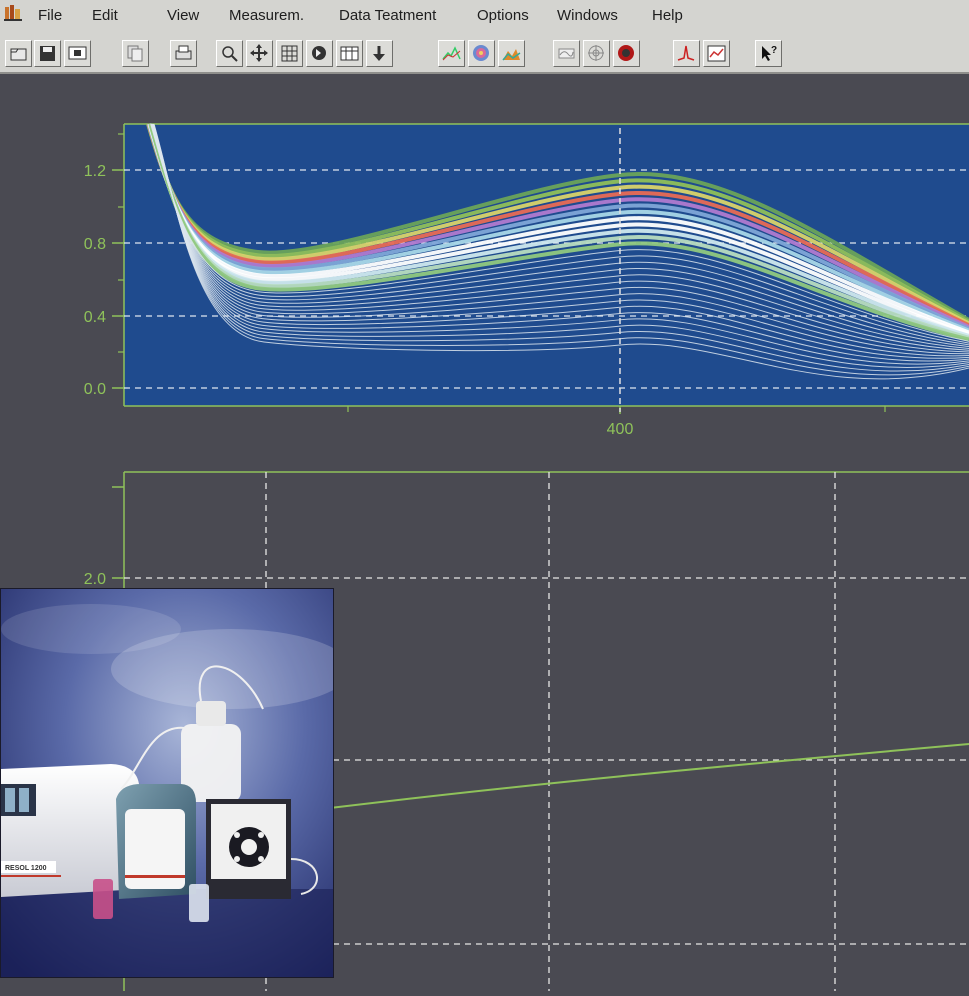  I want to click on color-wheel-icon, so click(481, 53).